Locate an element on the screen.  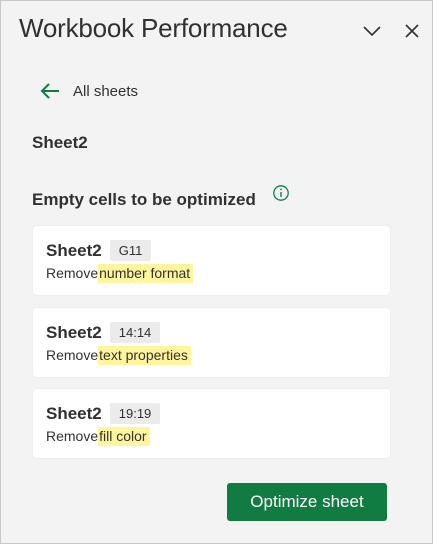
card-detail-highlight: fill color is located at coordinates (124, 436).